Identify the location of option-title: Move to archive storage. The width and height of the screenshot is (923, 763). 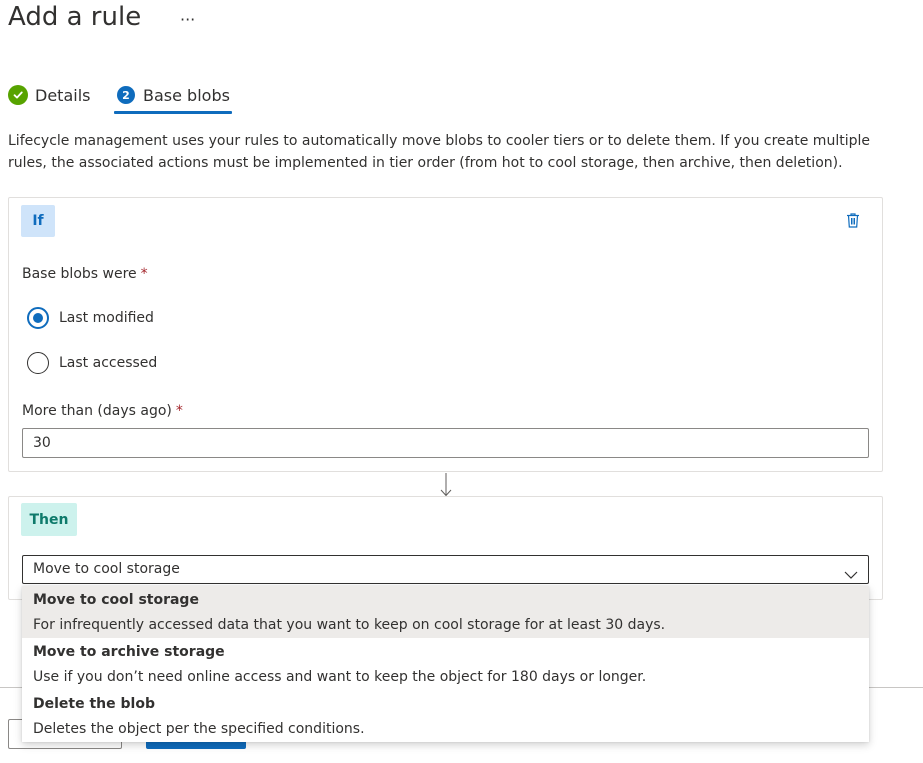
(129, 652).